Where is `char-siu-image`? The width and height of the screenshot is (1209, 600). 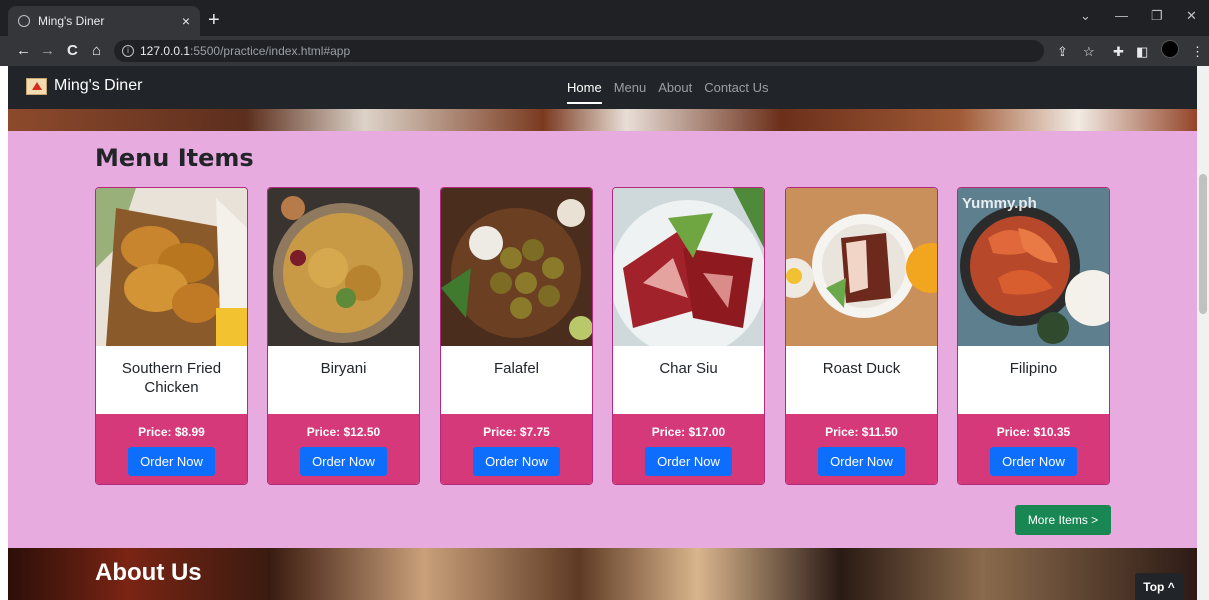 char-siu-image is located at coordinates (688, 267).